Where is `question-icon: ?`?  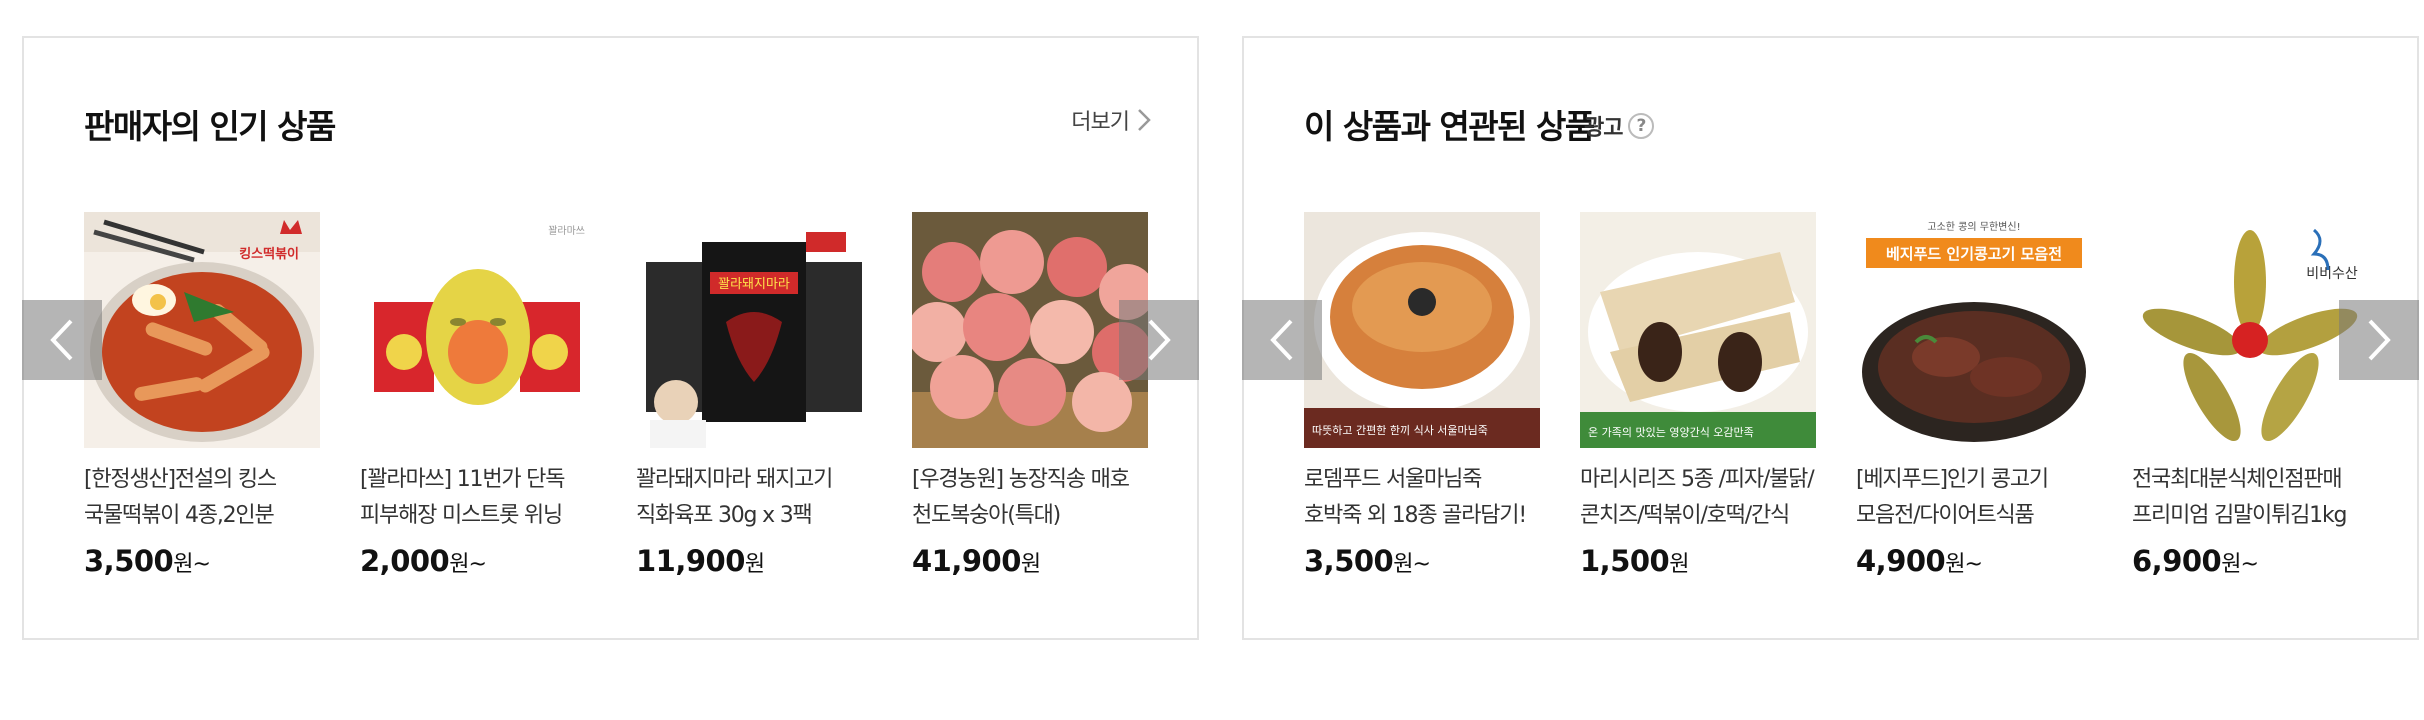 question-icon: ? is located at coordinates (1641, 126).